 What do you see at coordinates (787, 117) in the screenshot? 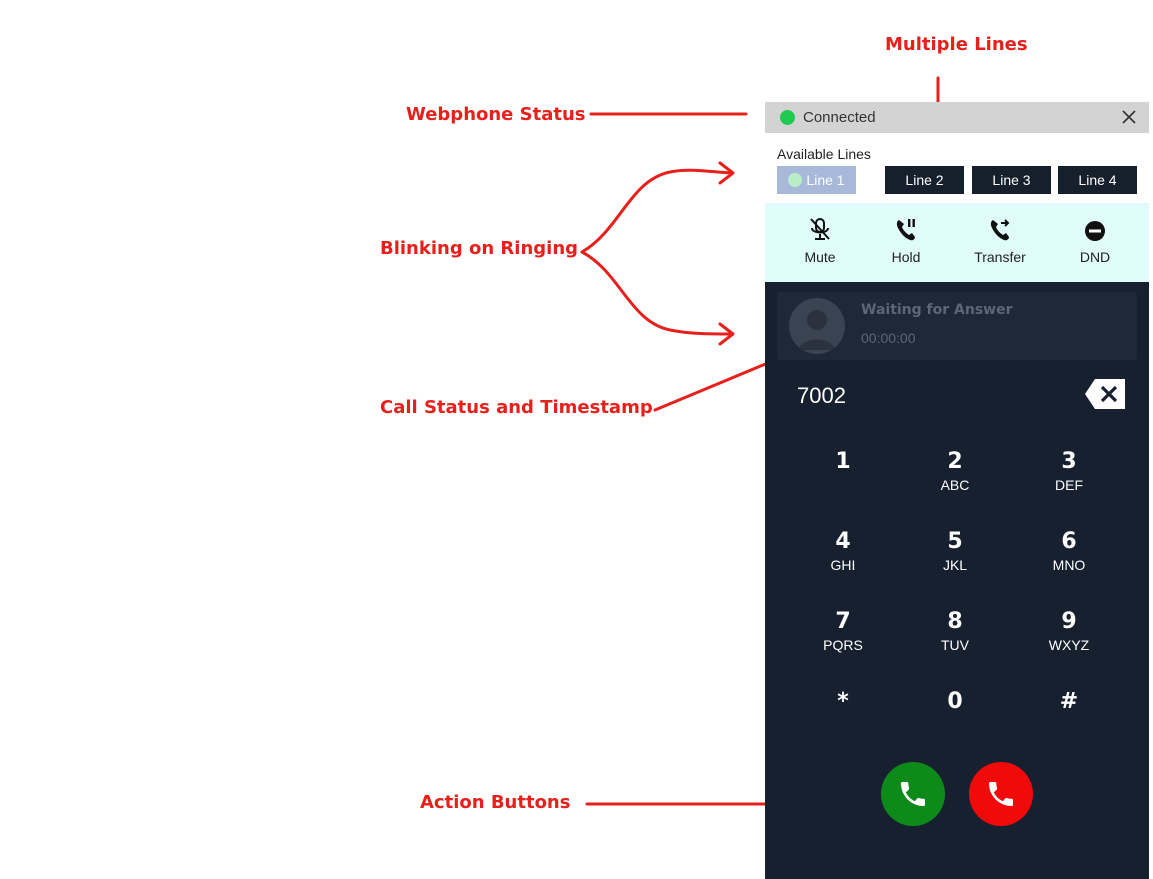
I see `status-indicator` at bounding box center [787, 117].